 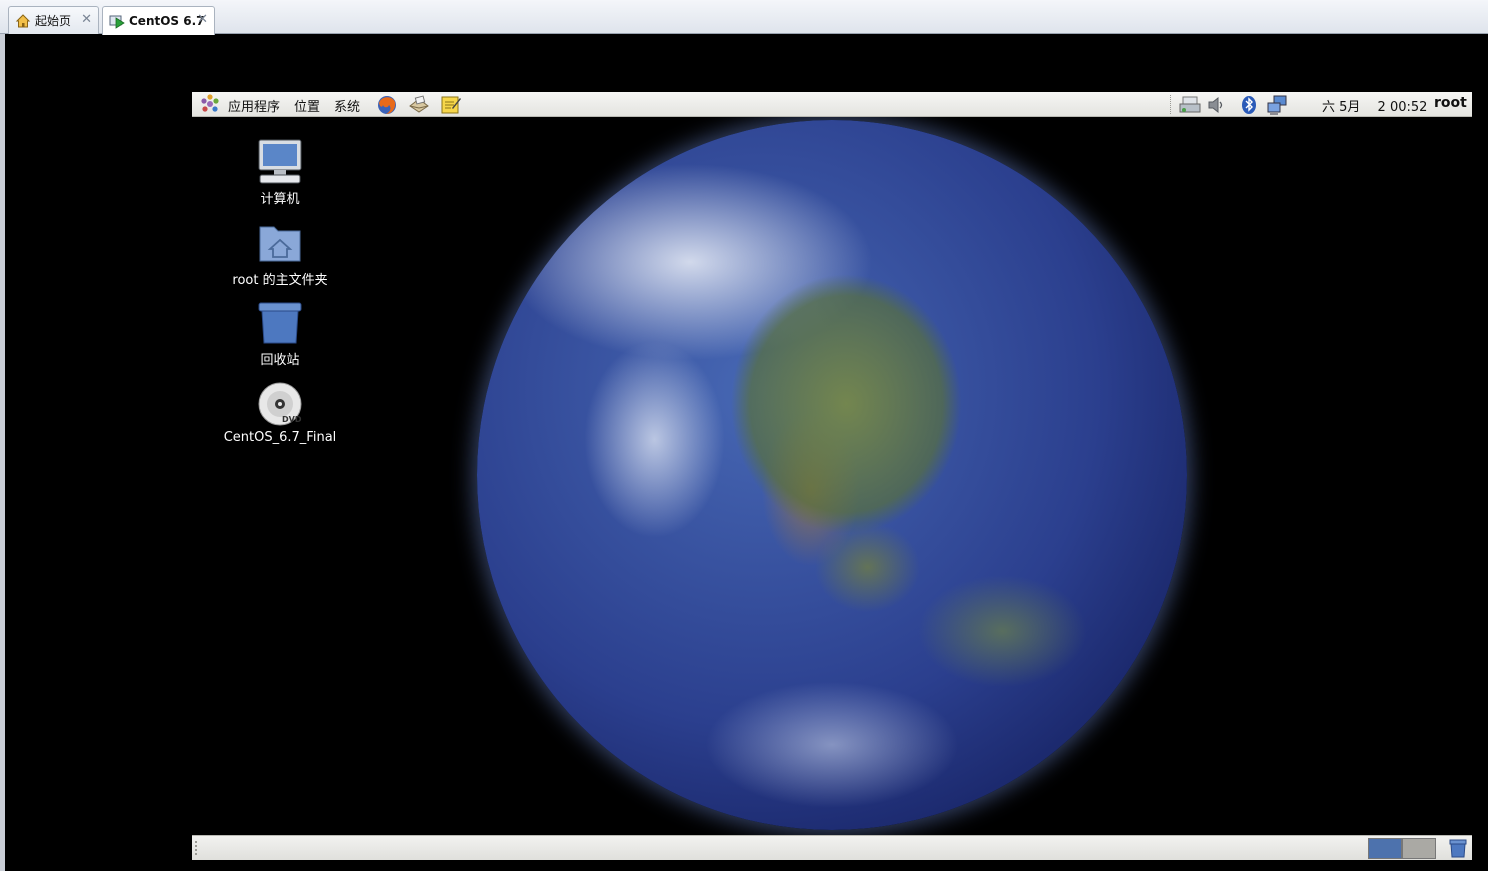 What do you see at coordinates (210, 104) in the screenshot?
I see `gnome-foot-icon` at bounding box center [210, 104].